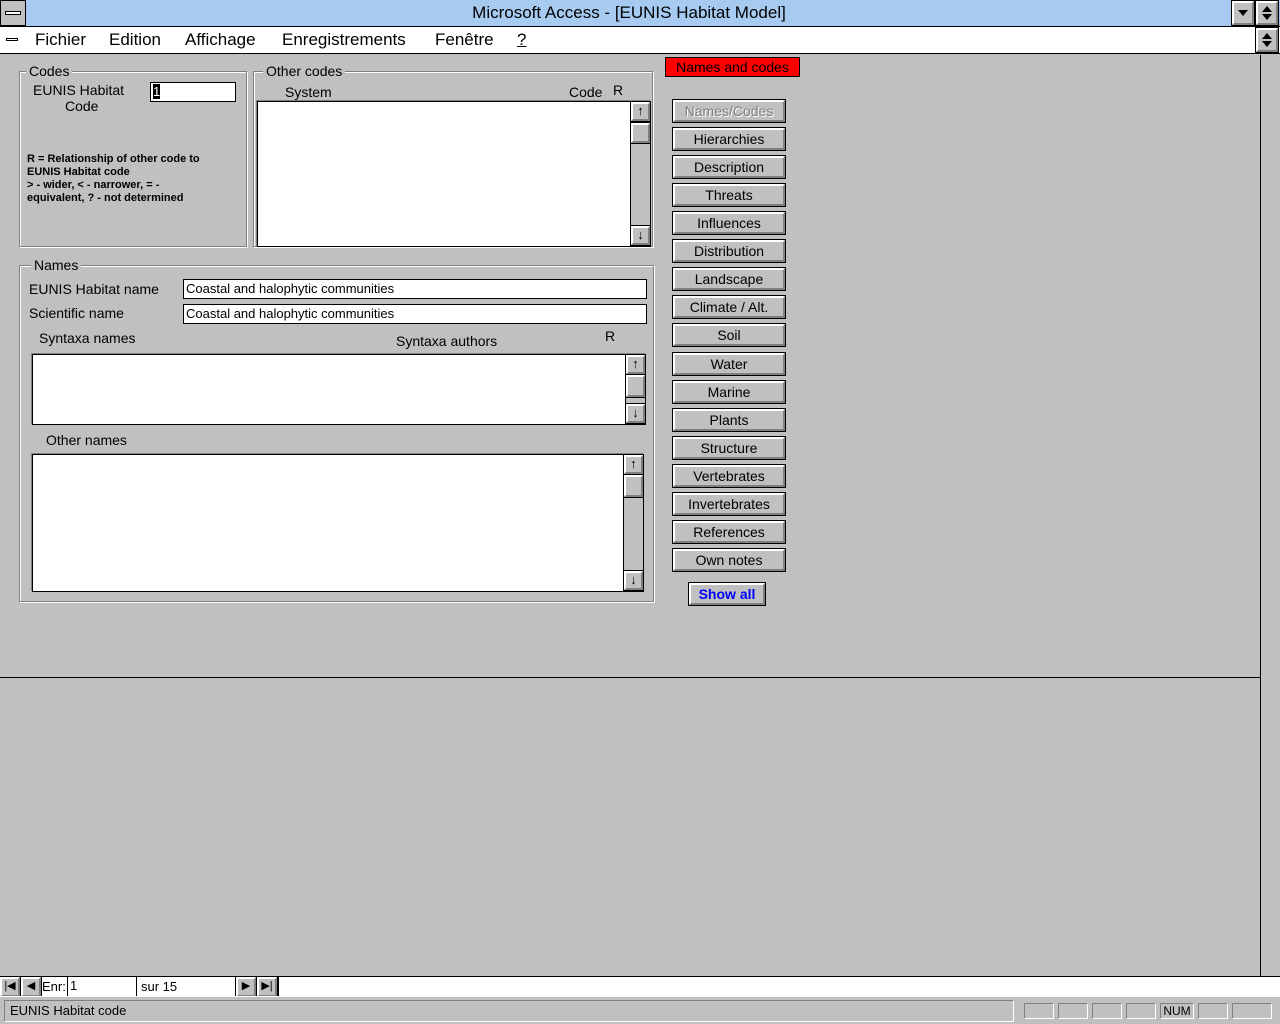 The height and width of the screenshot is (1024, 1280). Describe the element at coordinates (344, 40) in the screenshot. I see `menu-enregistrements: Enregistrements` at that location.